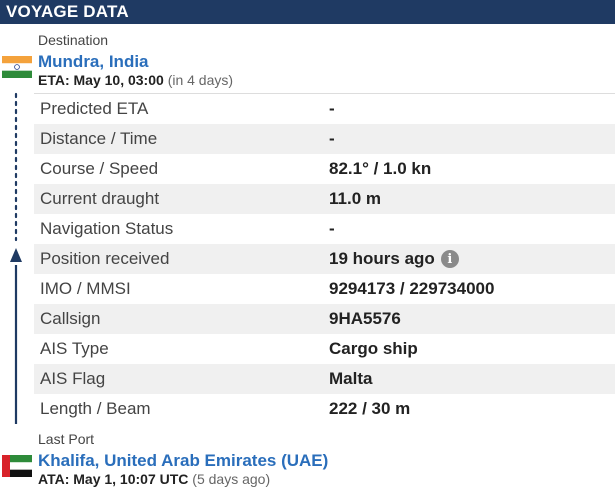  Describe the element at coordinates (95, 408) in the screenshot. I see `row-label: Length / Beam` at that location.